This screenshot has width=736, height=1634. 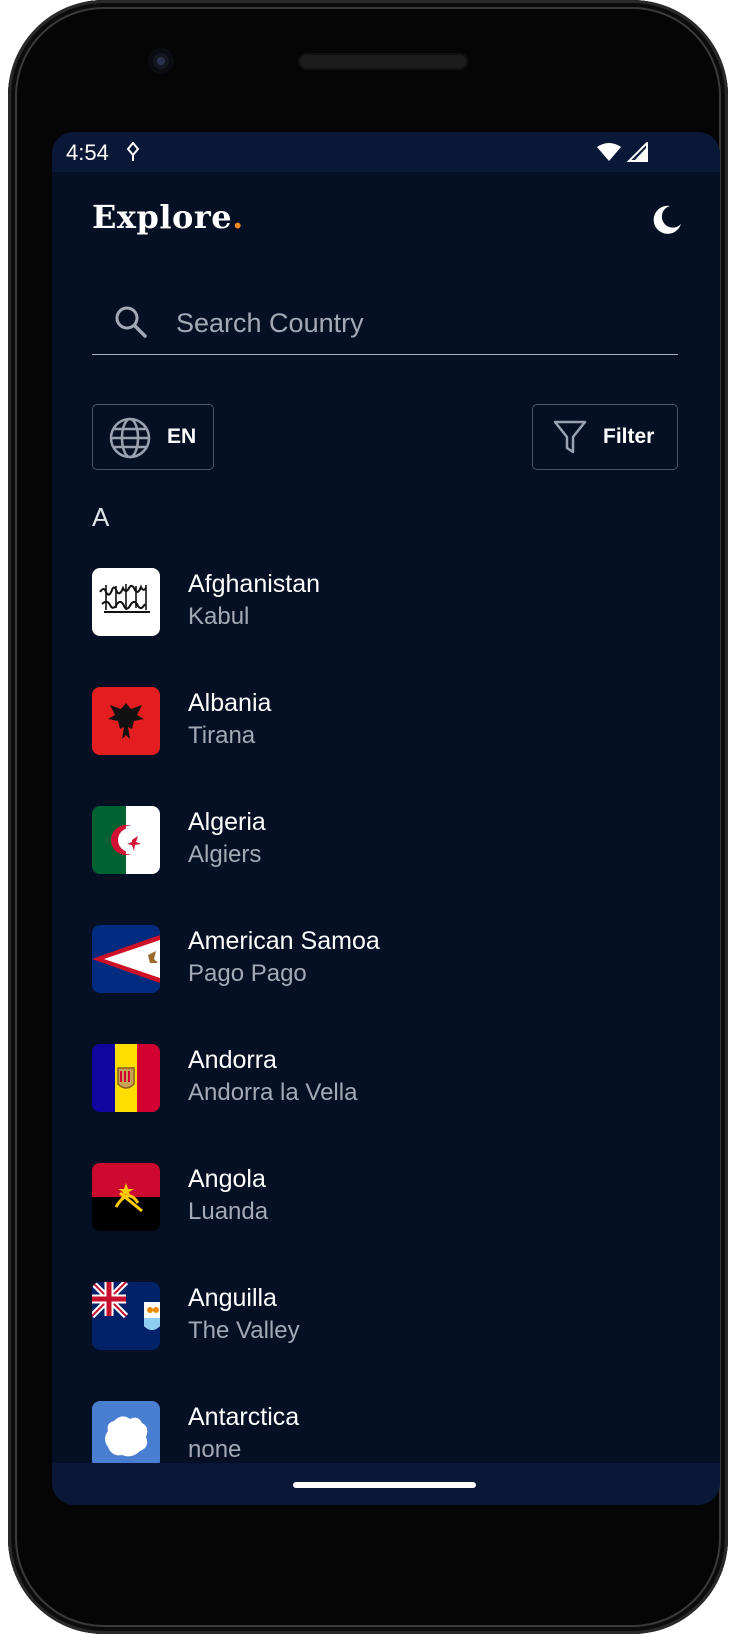 What do you see at coordinates (284, 941) in the screenshot?
I see `country-name: American Samoa` at bounding box center [284, 941].